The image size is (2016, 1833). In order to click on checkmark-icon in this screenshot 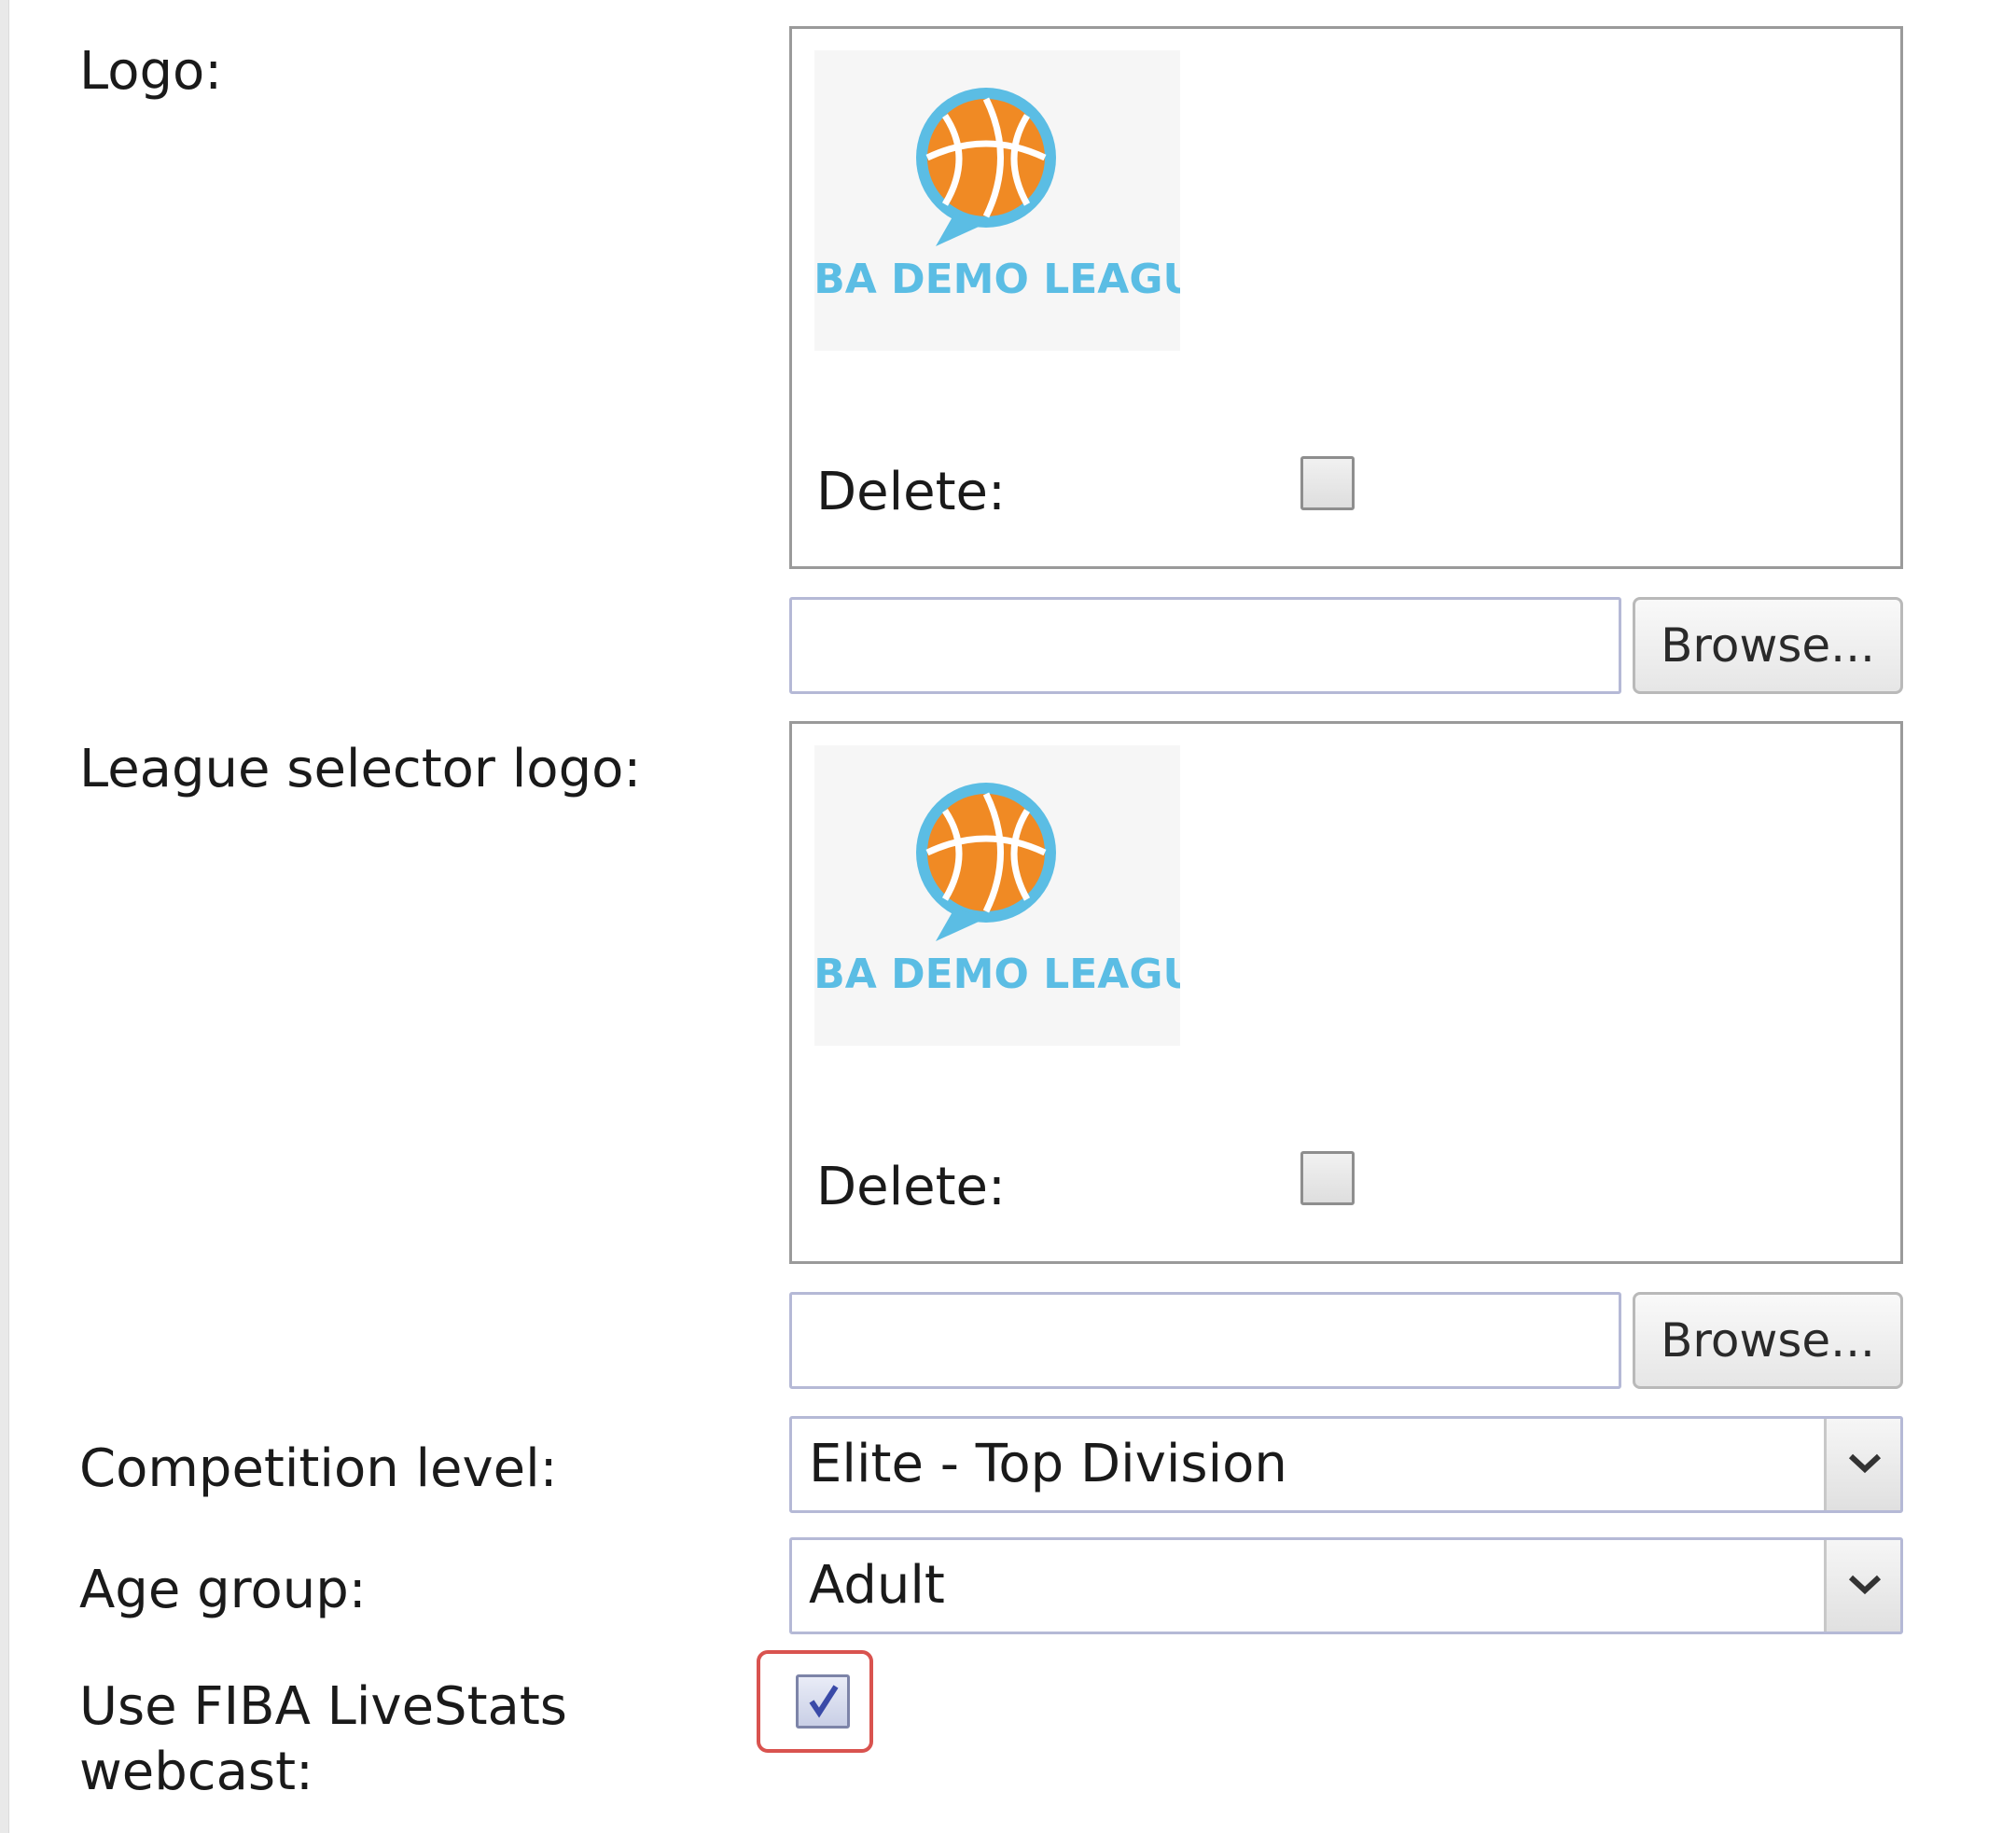, I will do `click(824, 1701)`.